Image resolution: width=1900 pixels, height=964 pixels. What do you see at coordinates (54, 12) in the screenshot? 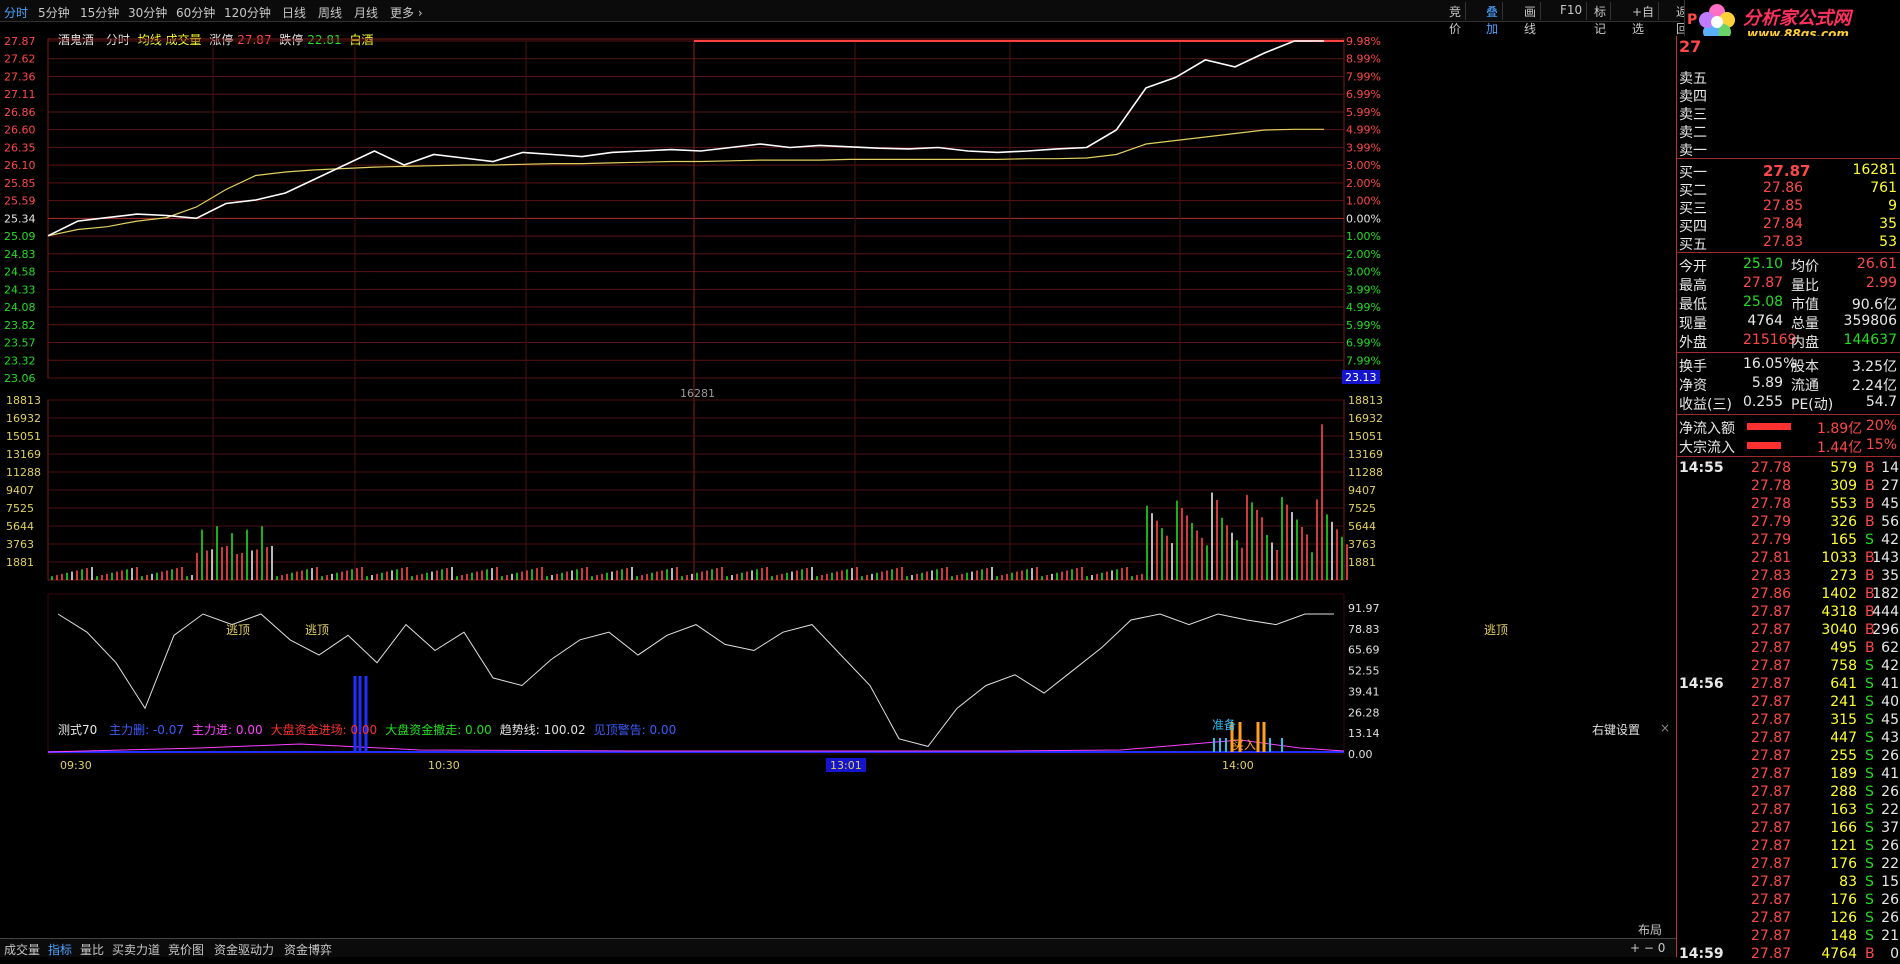
I see `tab-5min: 5分钟` at bounding box center [54, 12].